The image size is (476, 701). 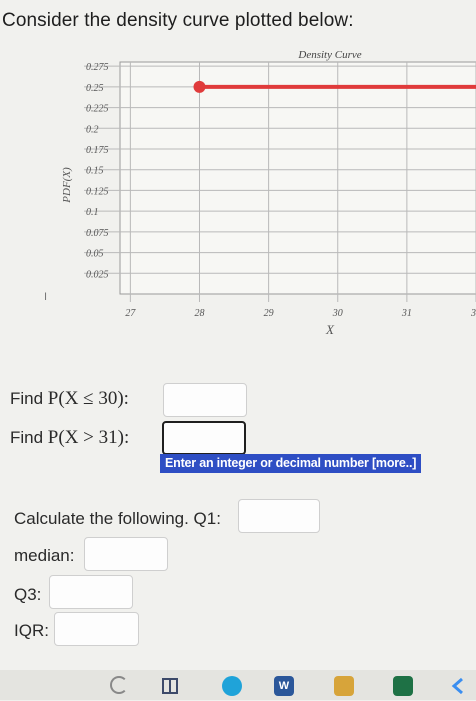 I want to click on q3-input, so click(x=91, y=592).